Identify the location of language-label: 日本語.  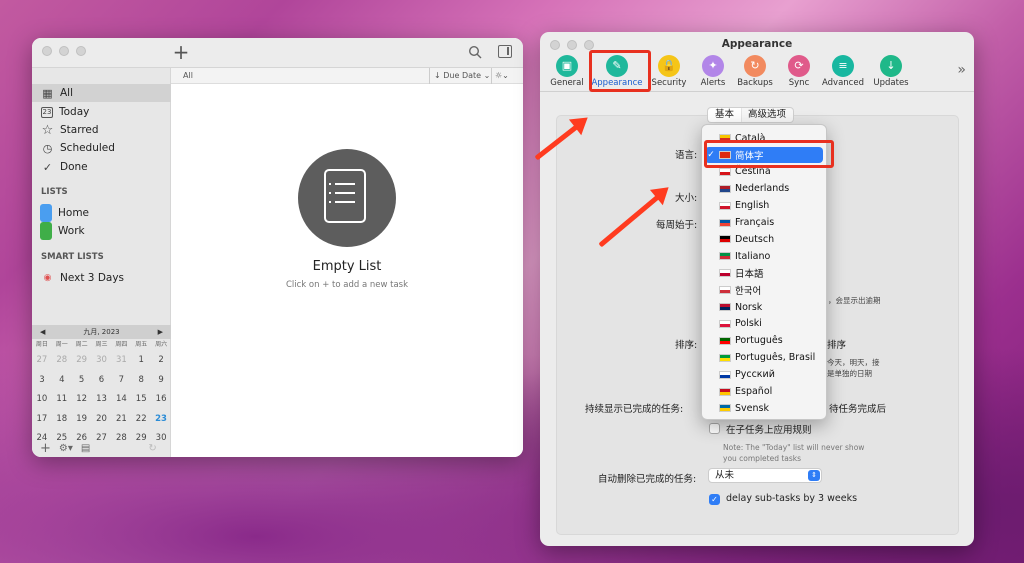
(749, 275).